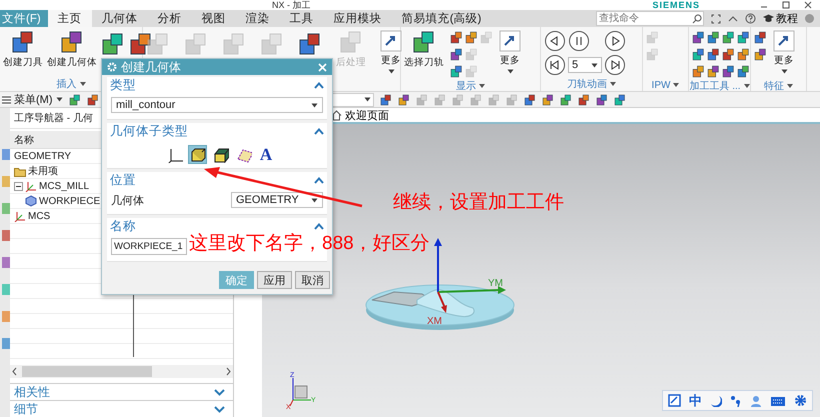  Describe the element at coordinates (615, 65) in the screenshot. I see `skip-end-icon` at that location.